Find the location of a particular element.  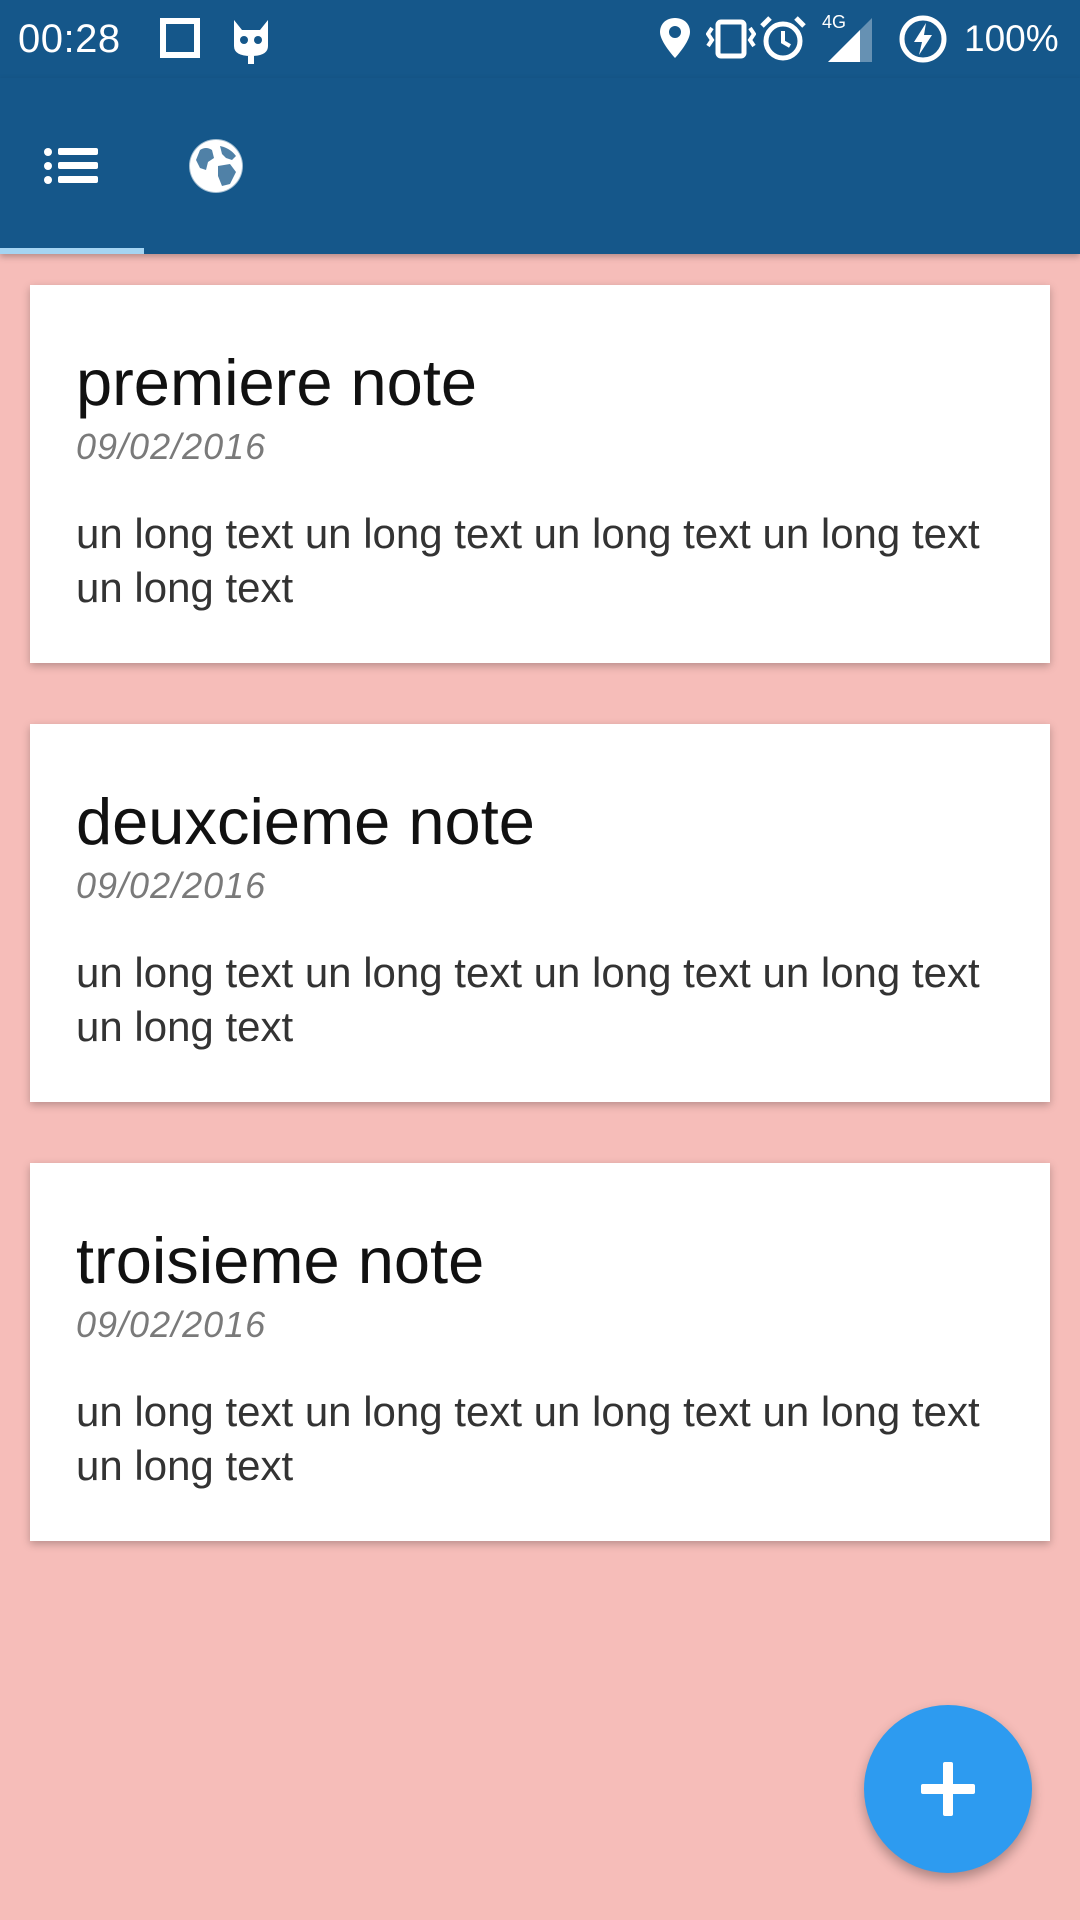

signal-4g-icon: 4G is located at coordinates (846, 36).